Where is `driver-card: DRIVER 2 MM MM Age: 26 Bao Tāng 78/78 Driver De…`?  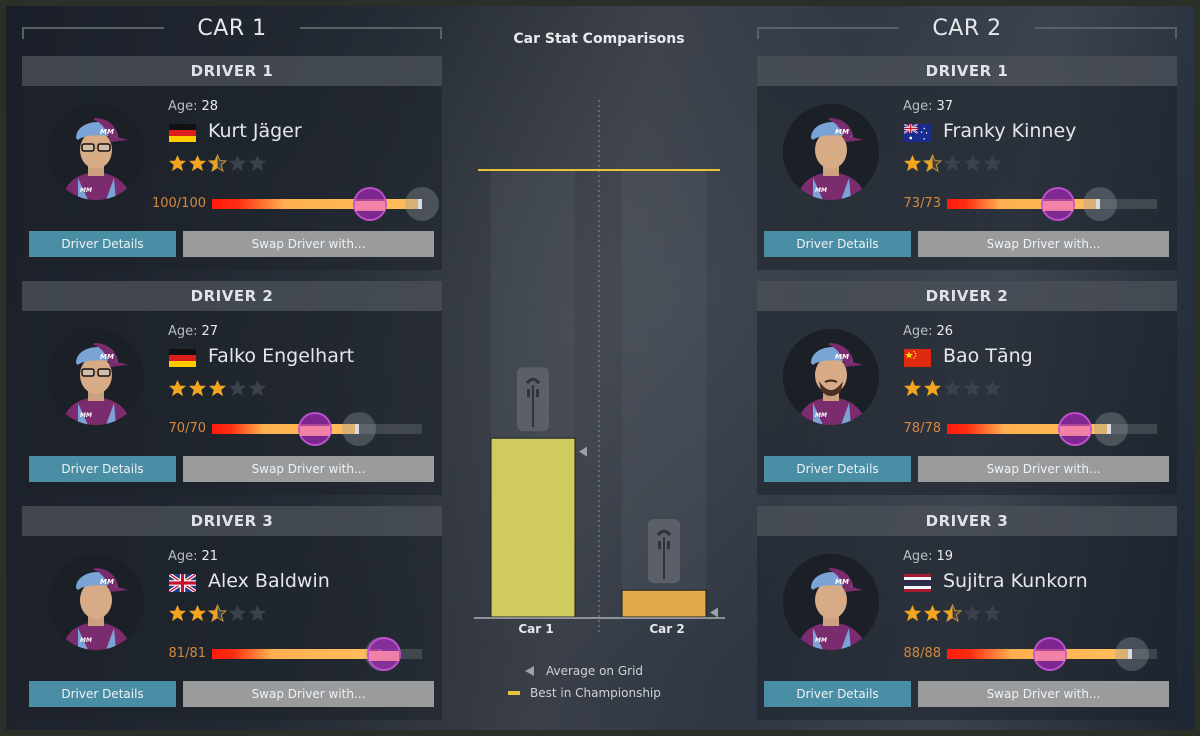 driver-card: DRIVER 2 MM MM Age: 26 Bao Tāng 78/78 Driver De… is located at coordinates (967, 388).